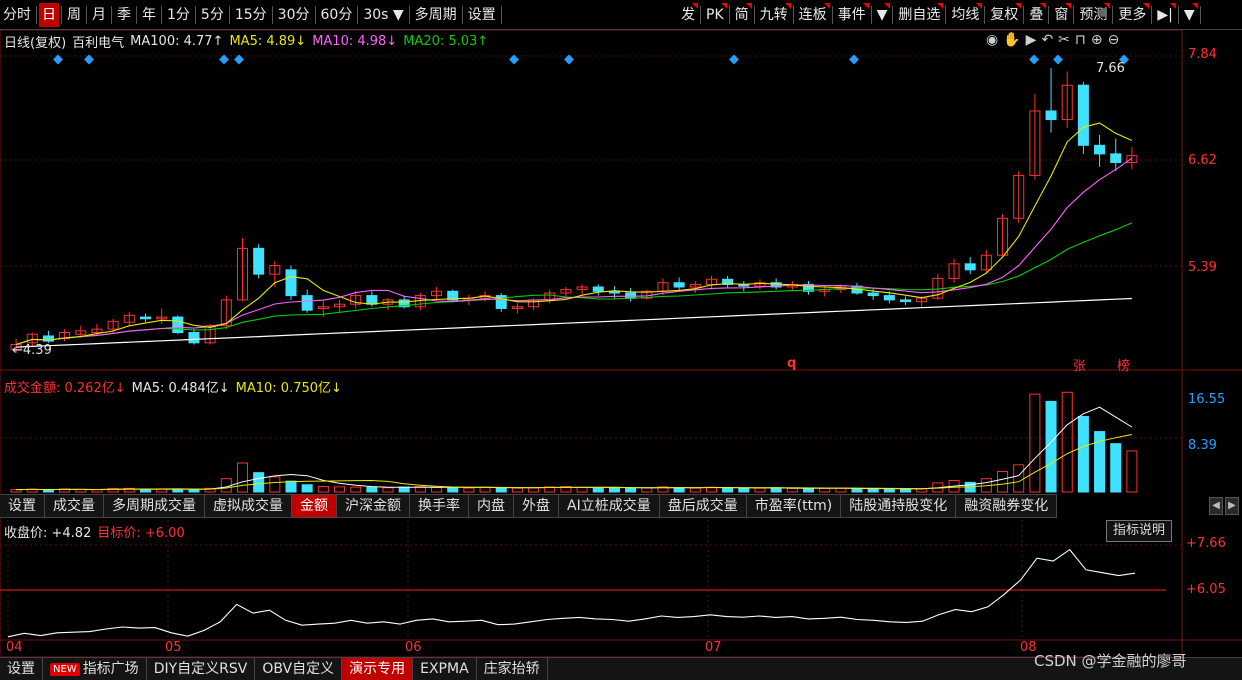 This screenshot has height=680, width=1242. What do you see at coordinates (1232, 506) in the screenshot?
I see `tabs-scroll-right: ▶` at bounding box center [1232, 506].